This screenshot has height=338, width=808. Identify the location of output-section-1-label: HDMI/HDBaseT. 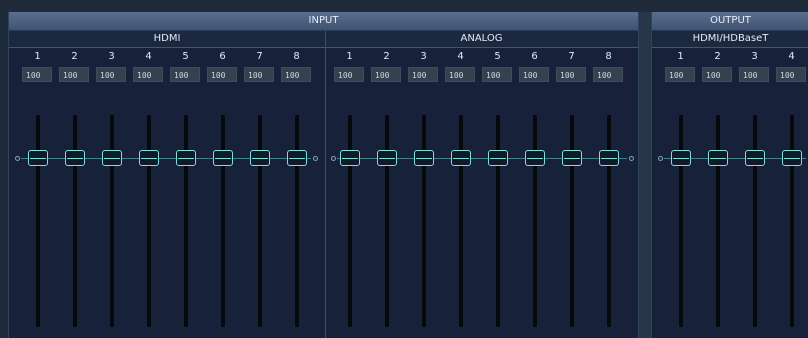
(730, 39).